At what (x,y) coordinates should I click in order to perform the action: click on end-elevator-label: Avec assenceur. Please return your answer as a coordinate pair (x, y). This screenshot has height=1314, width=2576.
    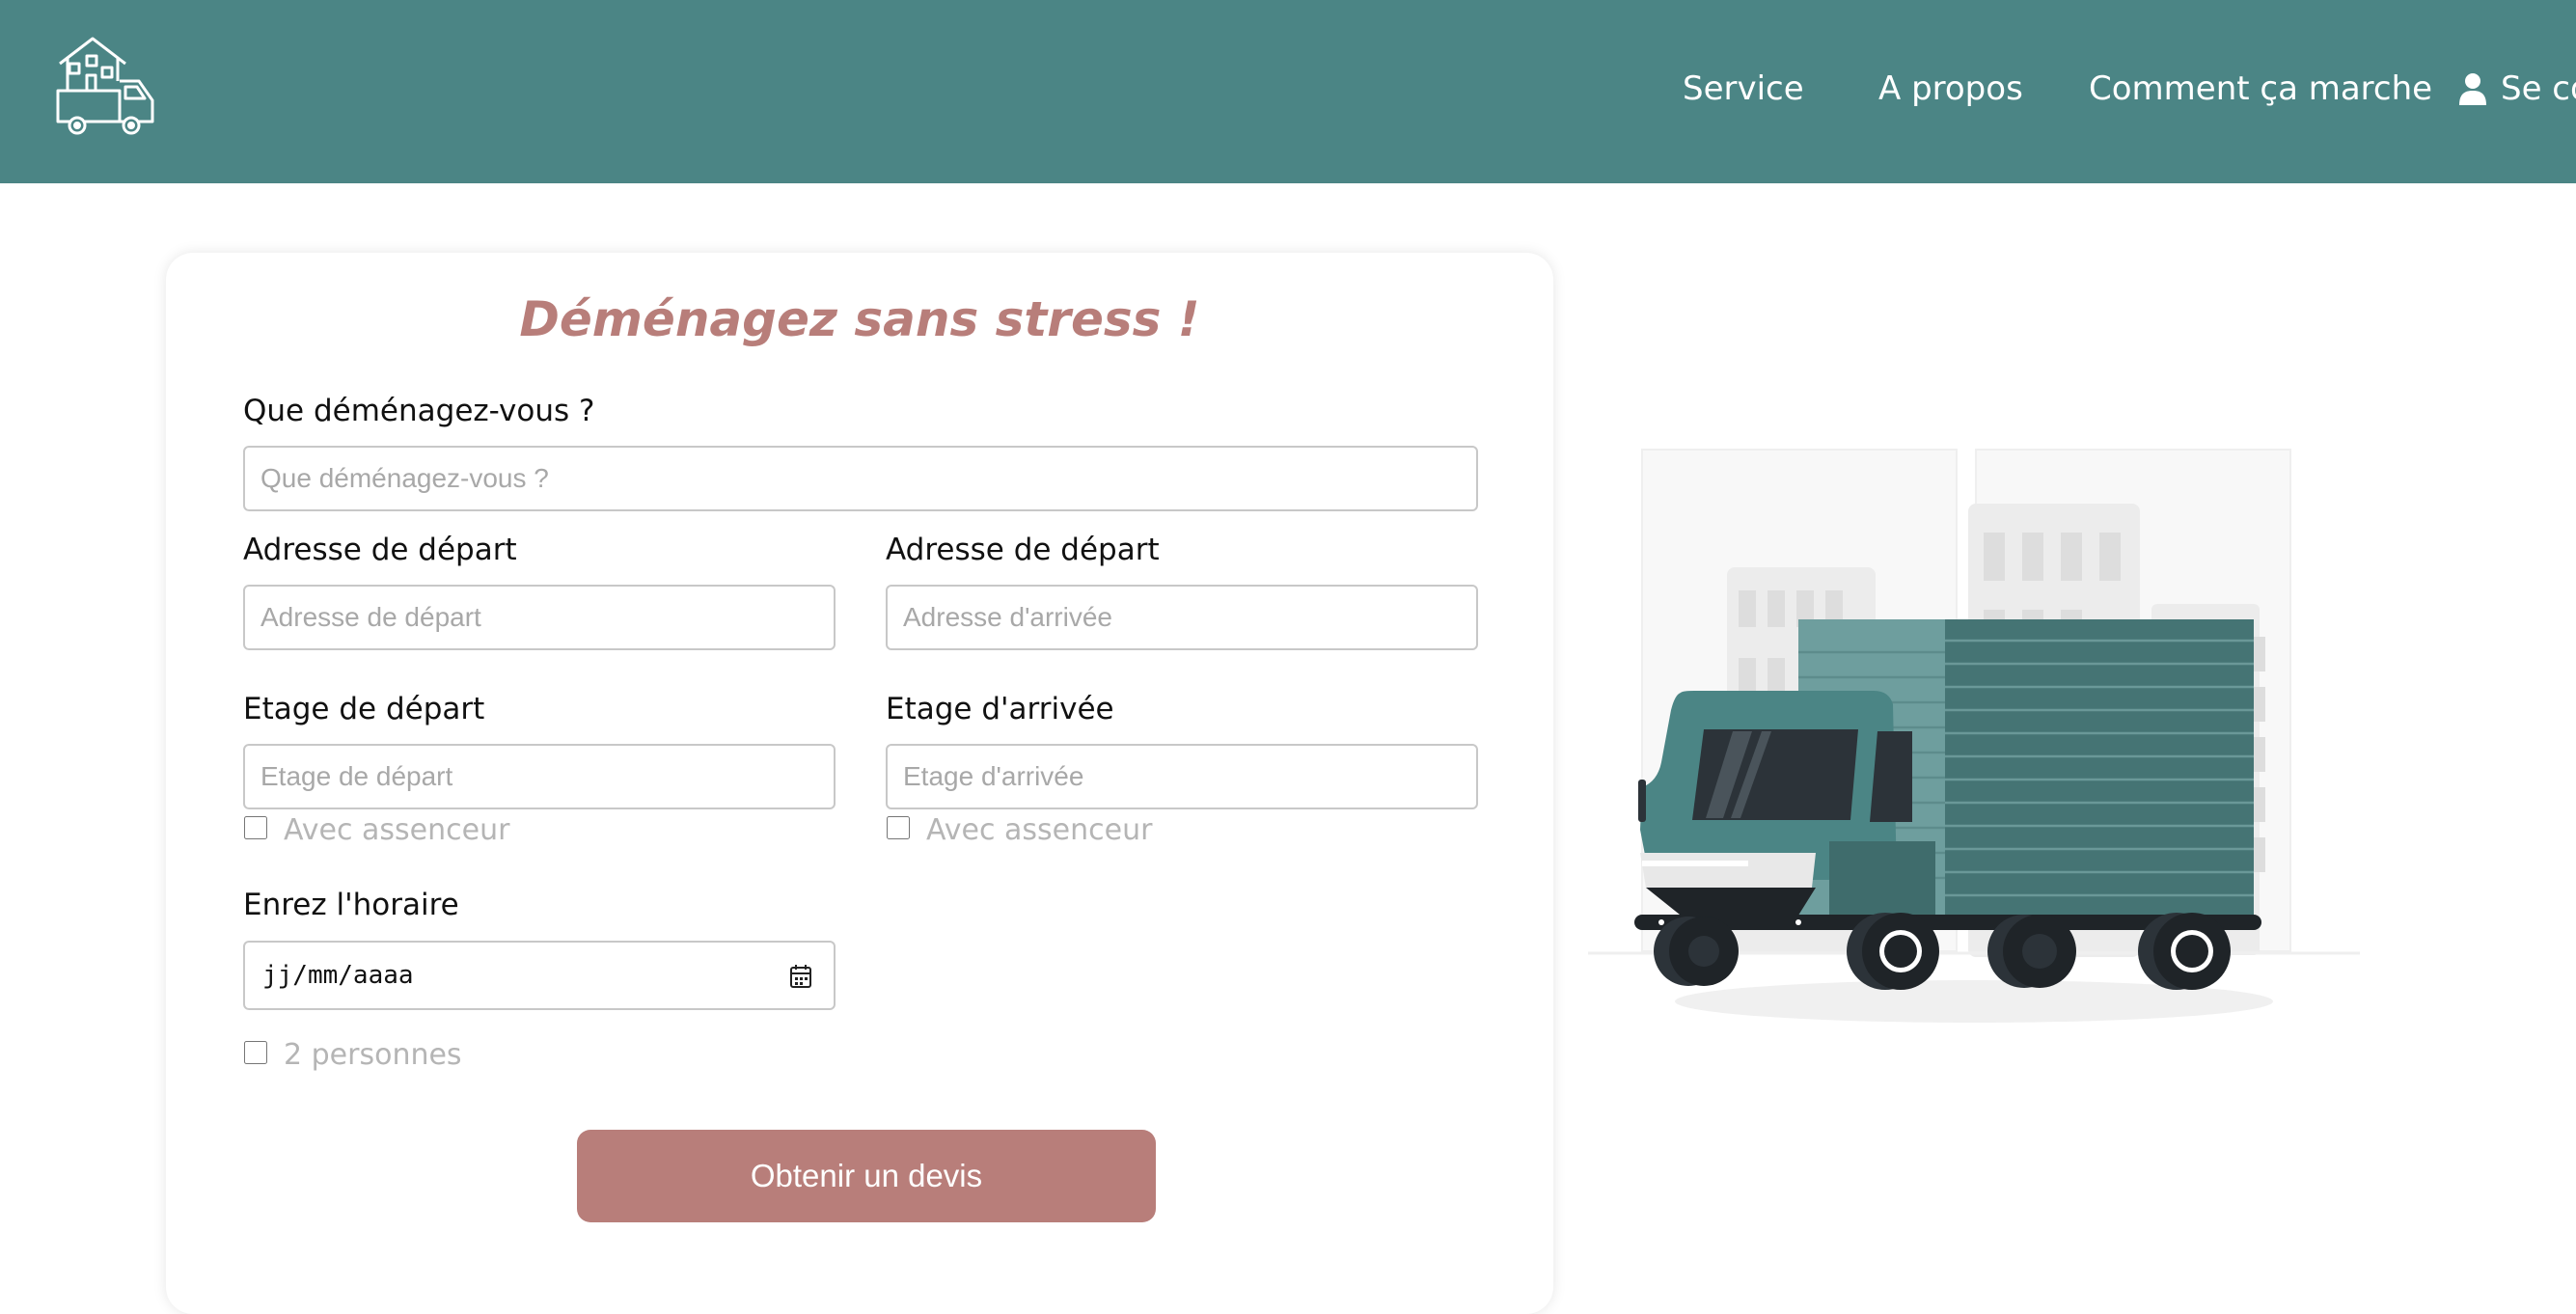
    Looking at the image, I should click on (1040, 830).